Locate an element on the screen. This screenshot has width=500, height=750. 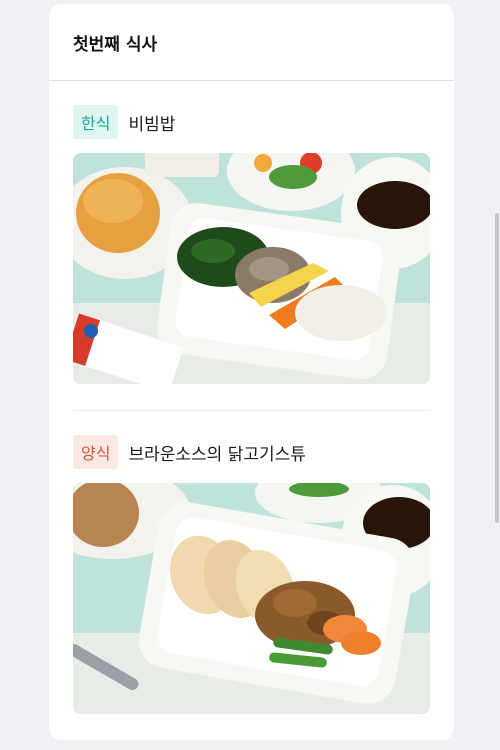
meal-category-badge: 한식 is located at coordinates (96, 122).